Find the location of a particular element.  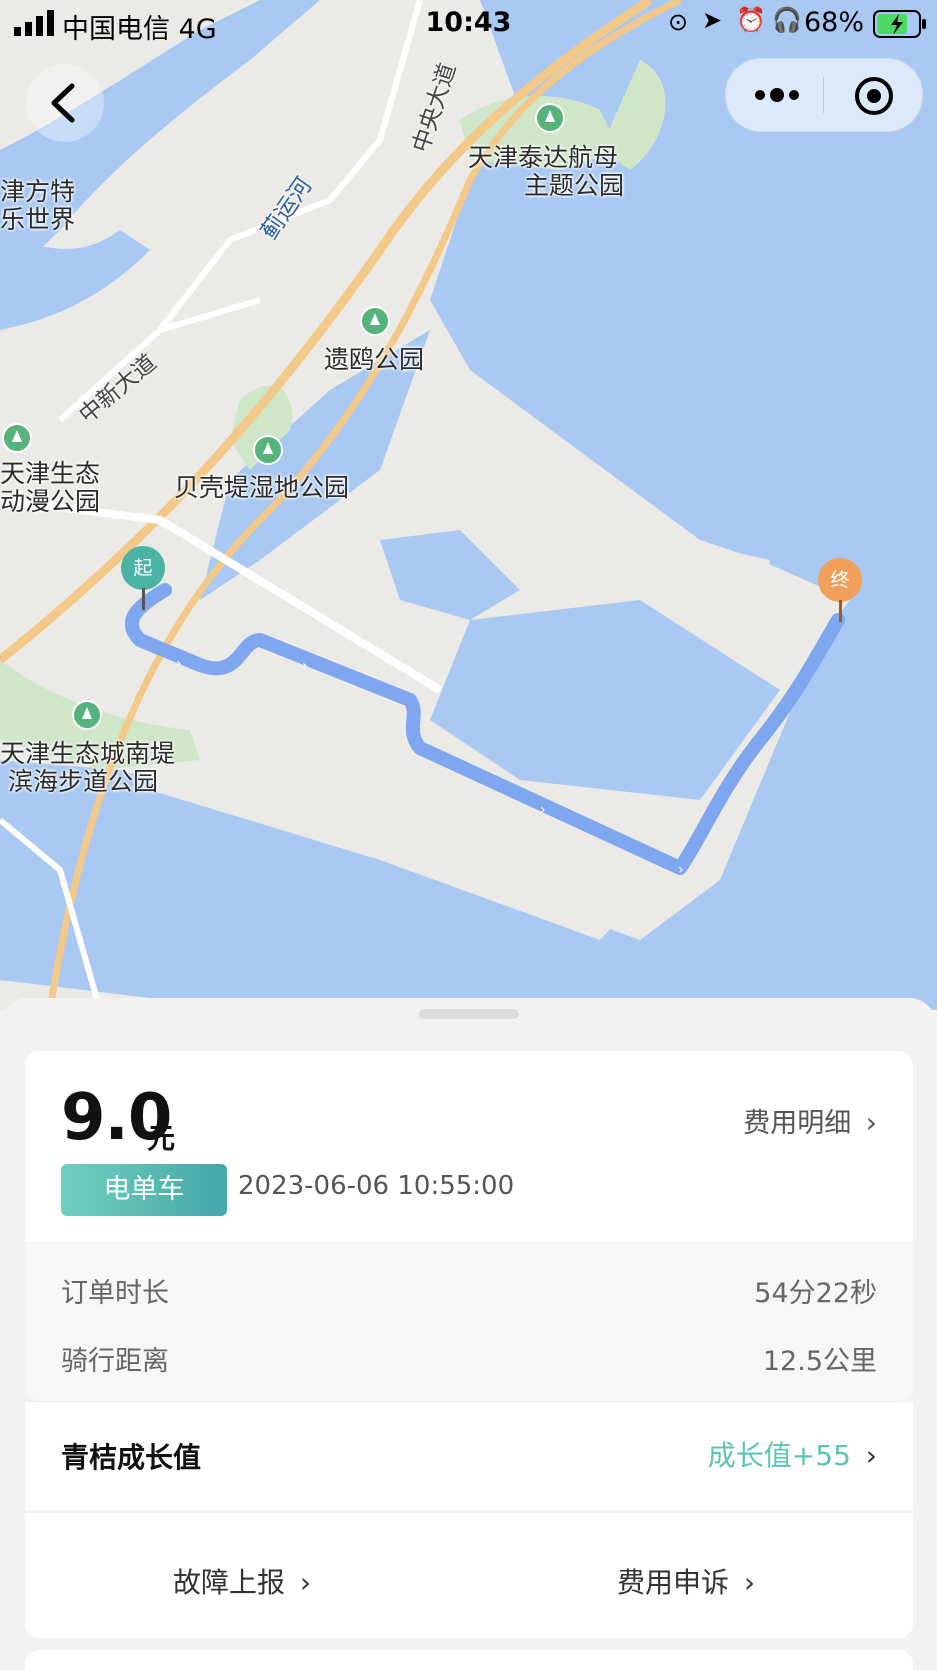

poi-label: 主题公园 is located at coordinates (574, 185).